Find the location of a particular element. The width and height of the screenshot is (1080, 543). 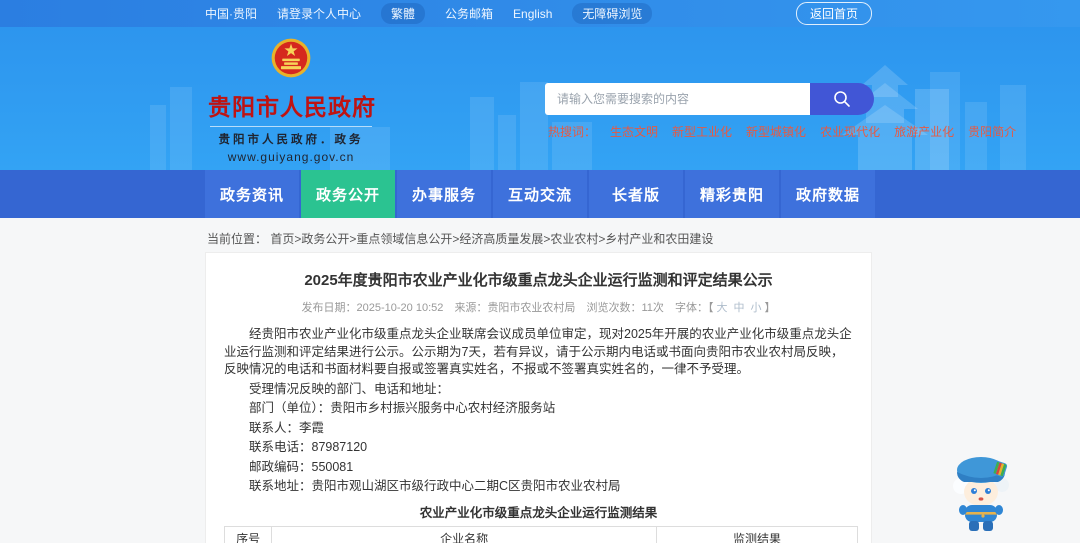

topbar-menu-item: 繁體 is located at coordinates (403, 13).